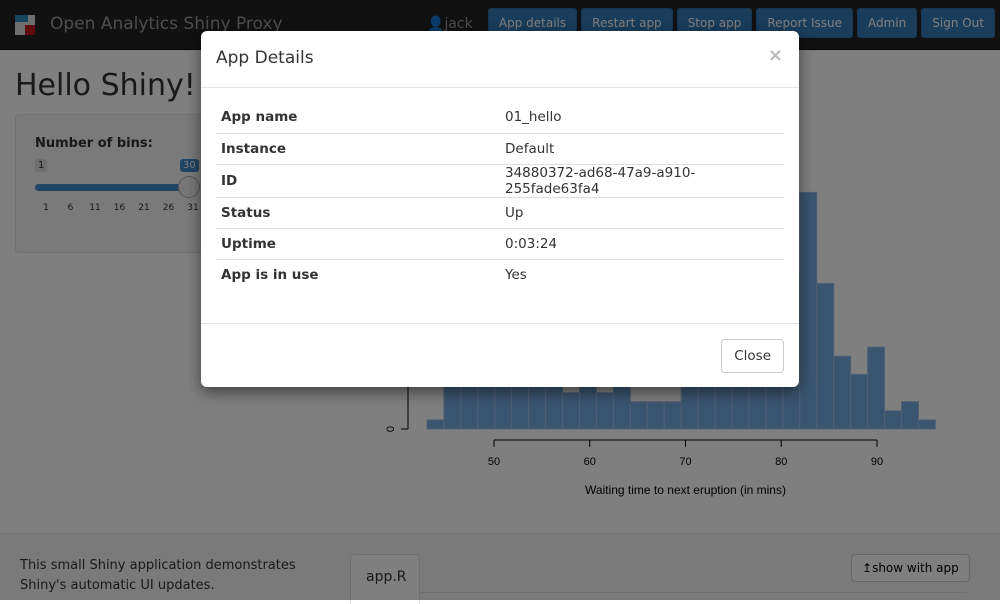 The width and height of the screenshot is (1000, 604). Describe the element at coordinates (533, 117) in the screenshot. I see `row-value: 01_hello` at that location.